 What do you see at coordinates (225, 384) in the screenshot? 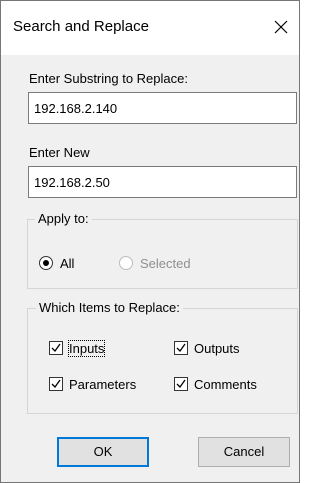
I see `checkbox-comments-label: Comments` at bounding box center [225, 384].